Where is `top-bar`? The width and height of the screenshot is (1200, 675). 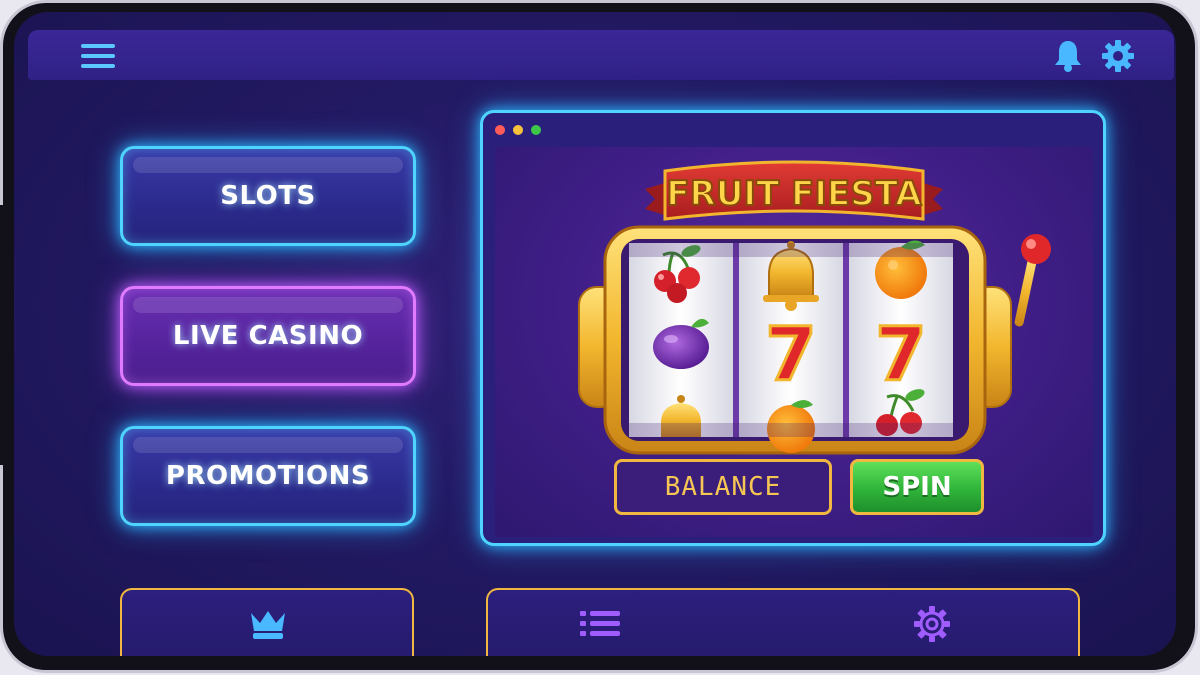 top-bar is located at coordinates (601, 55).